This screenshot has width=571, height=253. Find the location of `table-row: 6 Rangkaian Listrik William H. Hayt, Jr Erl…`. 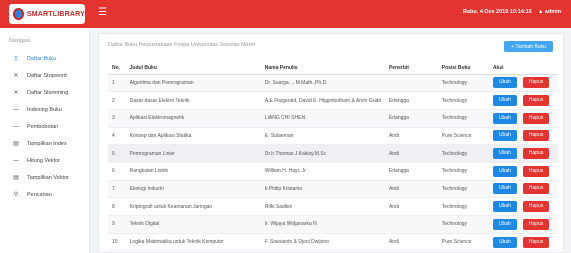

table-row: 6 Rangkaian Listrik William H. Hayt, Jr Erl… is located at coordinates (333, 171).